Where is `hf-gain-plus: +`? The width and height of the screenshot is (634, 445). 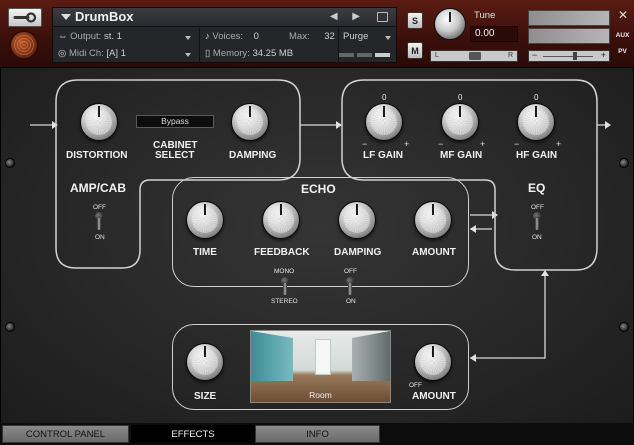
hf-gain-plus: + is located at coordinates (559, 144).